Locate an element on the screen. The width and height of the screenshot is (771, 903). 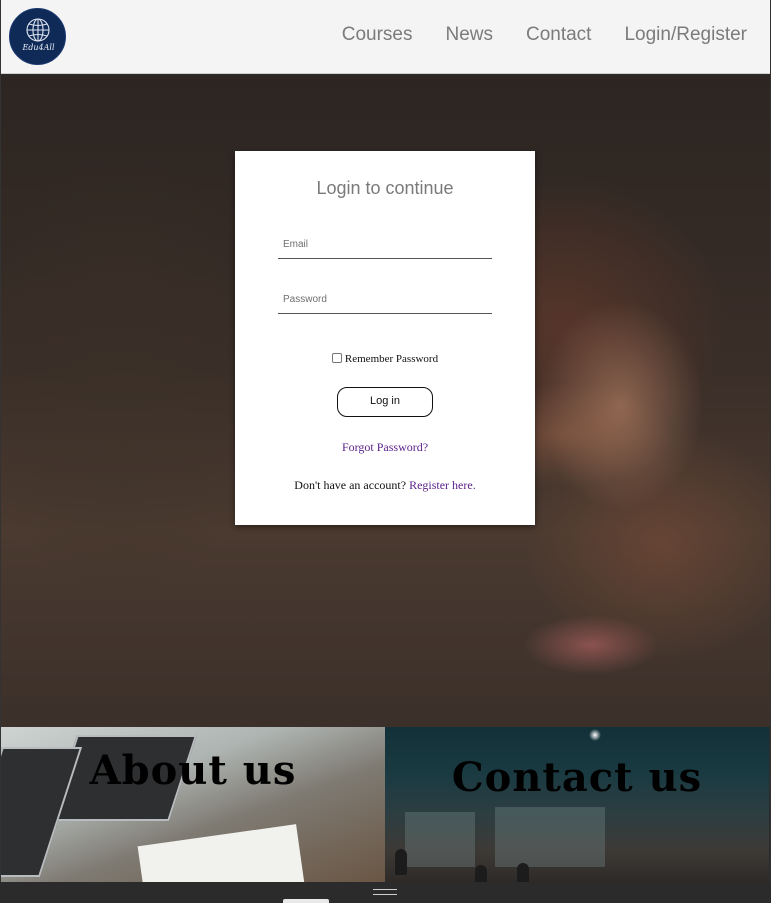
register-prompt: Don't have an account? Register here. is located at coordinates (385, 485).